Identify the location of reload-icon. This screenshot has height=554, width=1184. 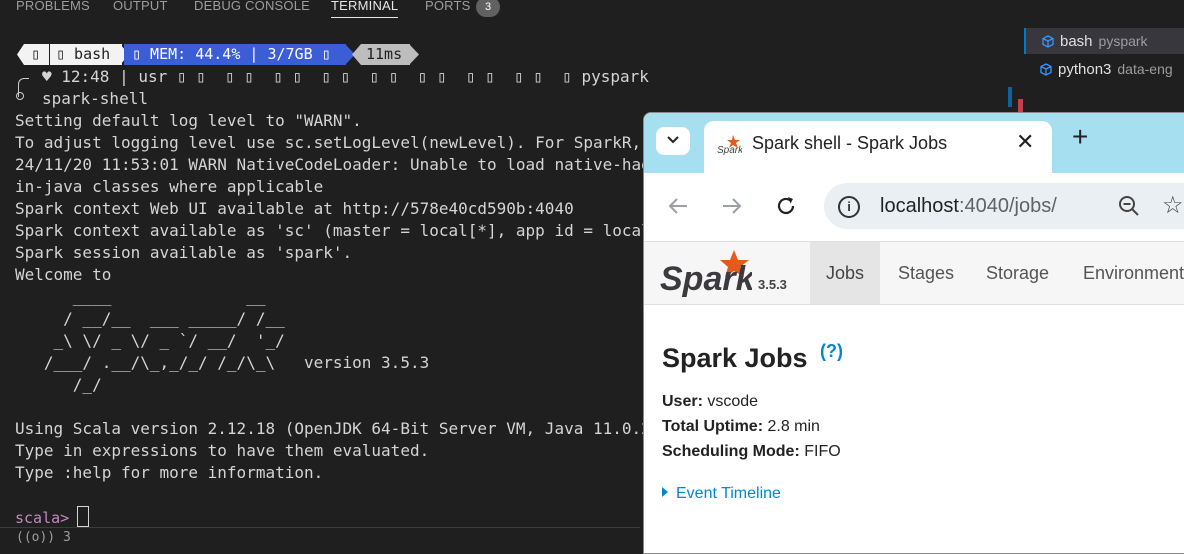
(786, 206).